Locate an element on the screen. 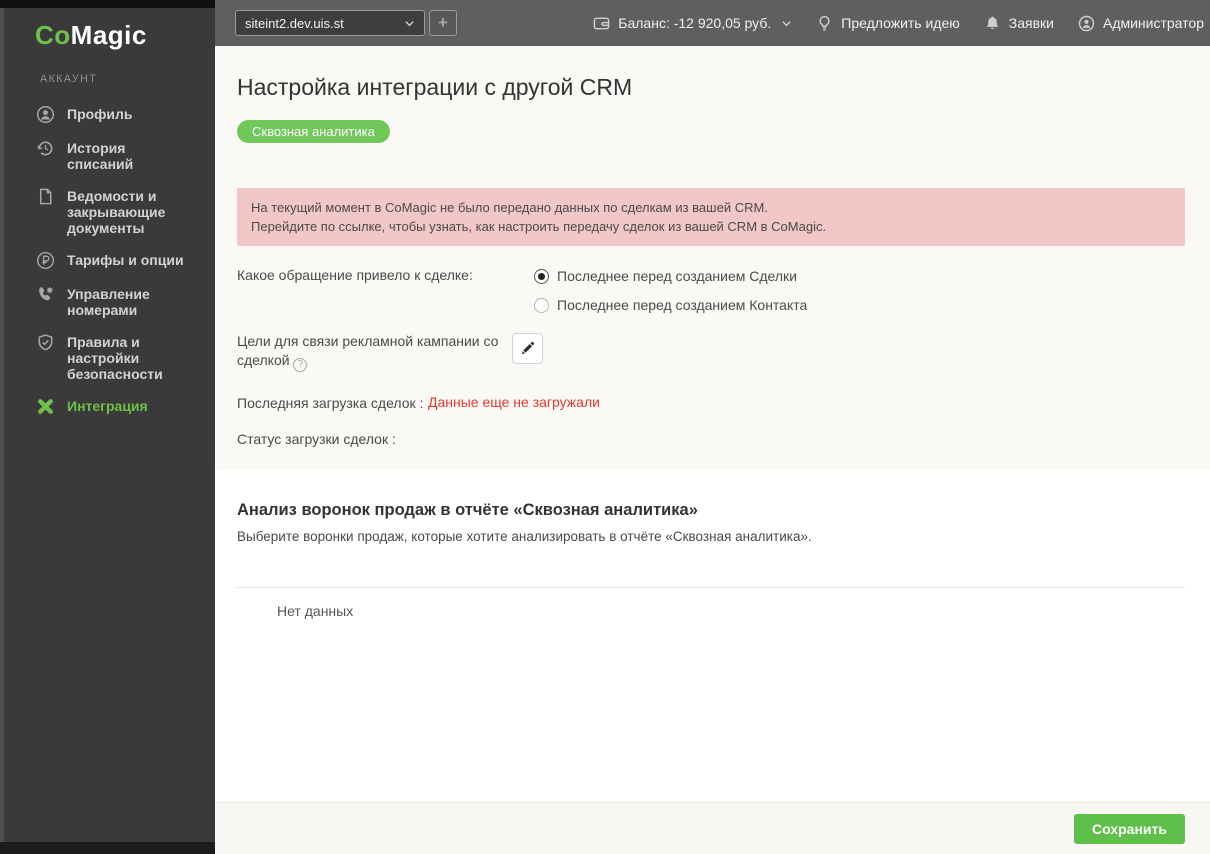  deal-source-label: Какое обращение привело к сделке: is located at coordinates (355, 275).